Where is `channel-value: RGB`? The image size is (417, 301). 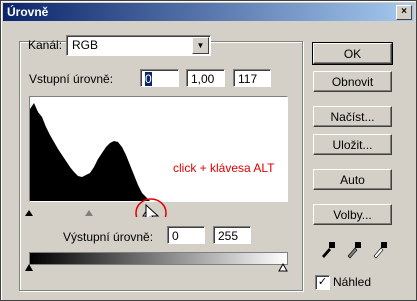 channel-value: RGB is located at coordinates (85, 45).